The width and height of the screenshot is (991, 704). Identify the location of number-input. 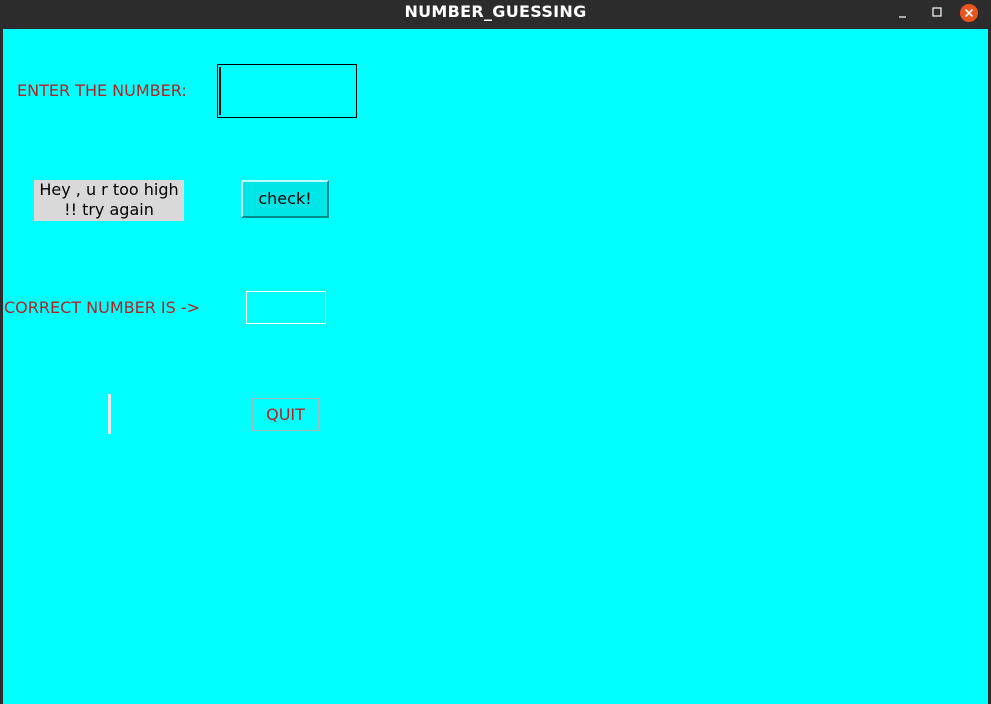
(287, 91).